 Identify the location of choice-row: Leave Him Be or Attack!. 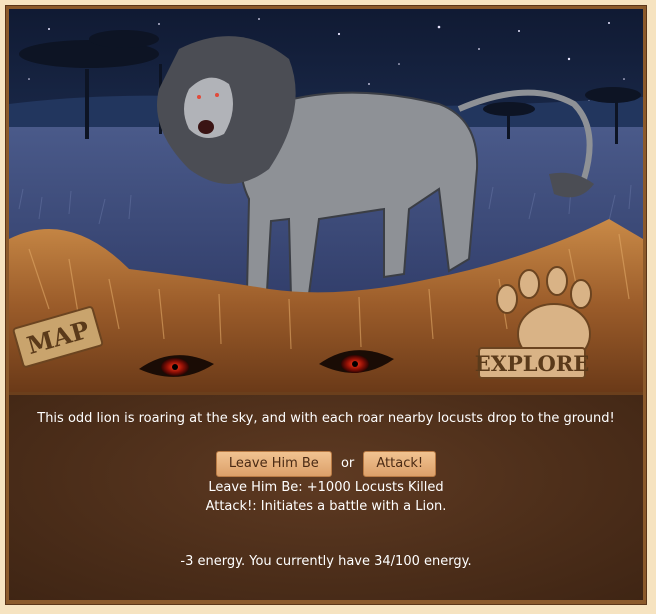
(326, 464).